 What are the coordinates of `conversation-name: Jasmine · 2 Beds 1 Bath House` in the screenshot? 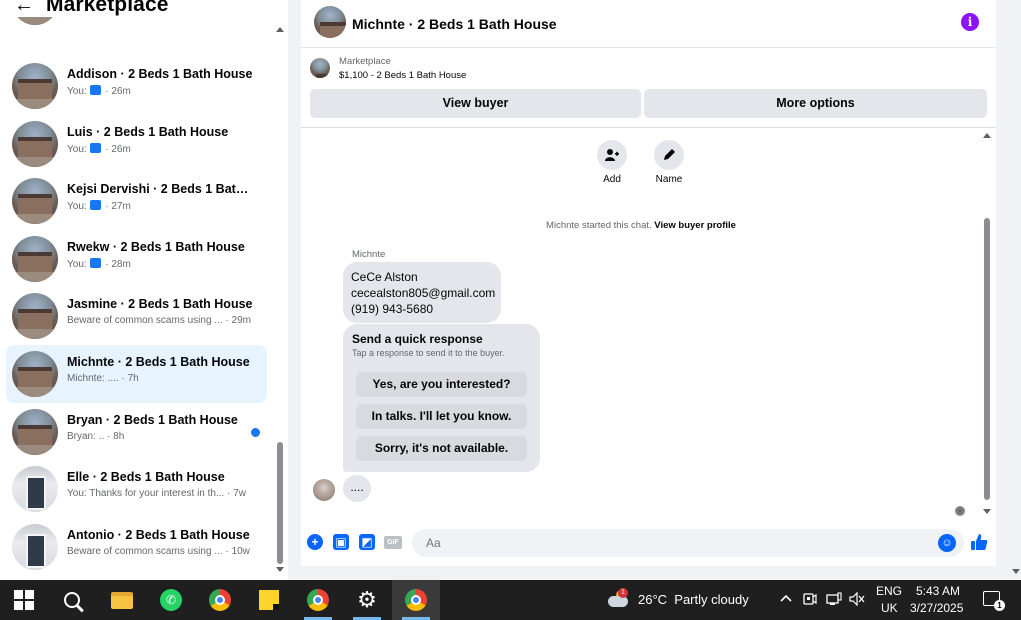 It's located at (160, 304).